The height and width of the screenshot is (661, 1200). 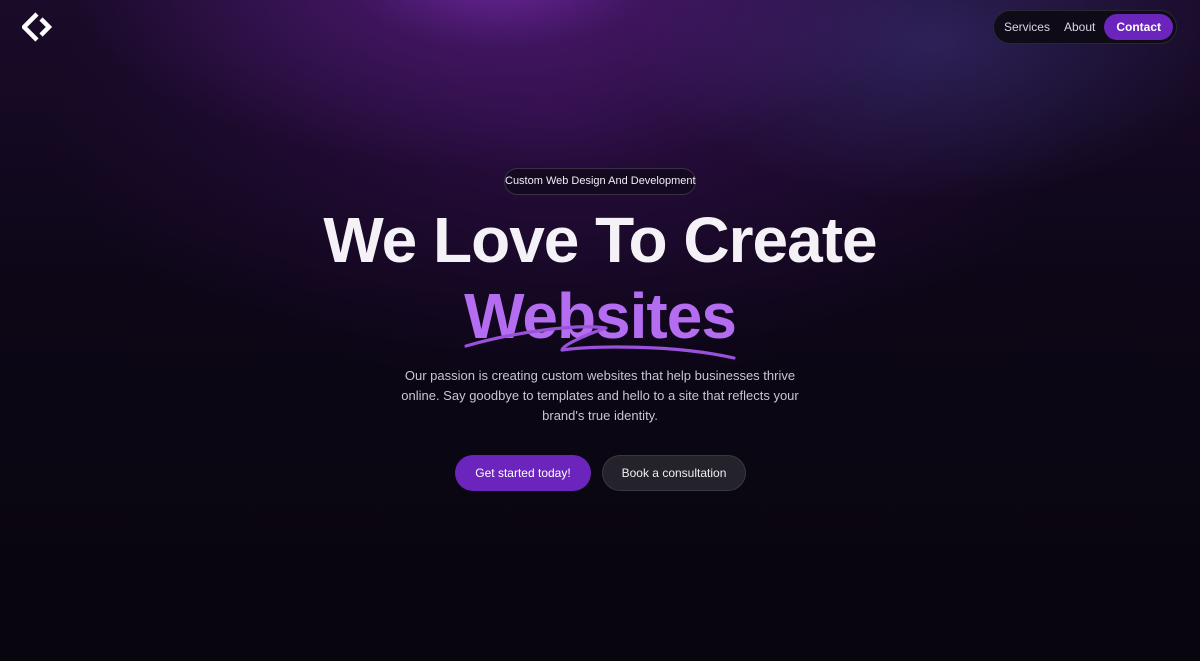 What do you see at coordinates (1027, 27) in the screenshot?
I see `nav-services: Services` at bounding box center [1027, 27].